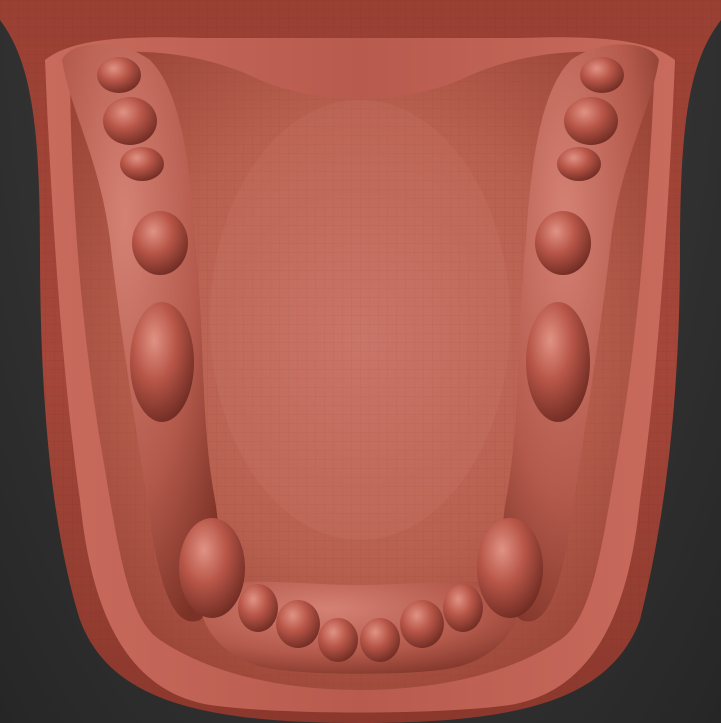 The image size is (721, 723). Describe the element at coordinates (563, 243) in the screenshot. I see `tooth-right-premolar` at that location.